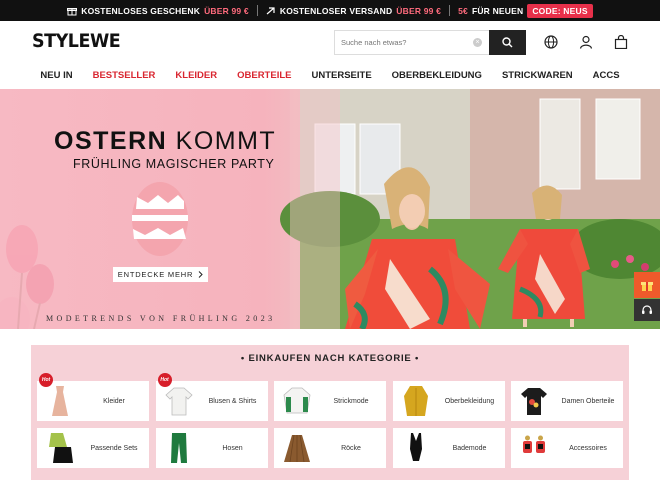  What do you see at coordinates (341, 75) in the screenshot?
I see `nav-item-unterseite: UNTERSEITE` at bounding box center [341, 75].